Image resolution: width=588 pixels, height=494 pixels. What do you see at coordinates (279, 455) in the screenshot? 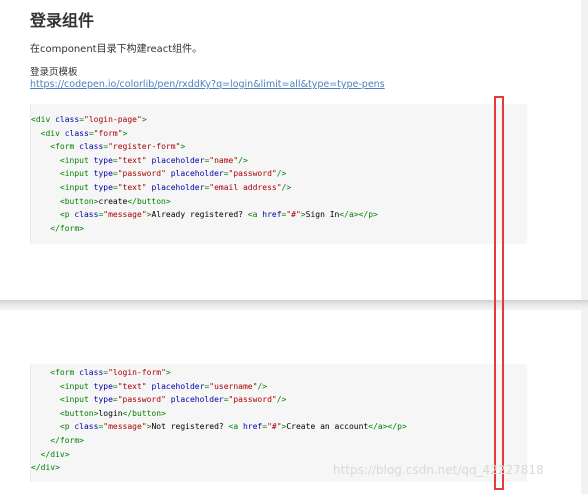
I see `code-line: </div>` at bounding box center [279, 455].